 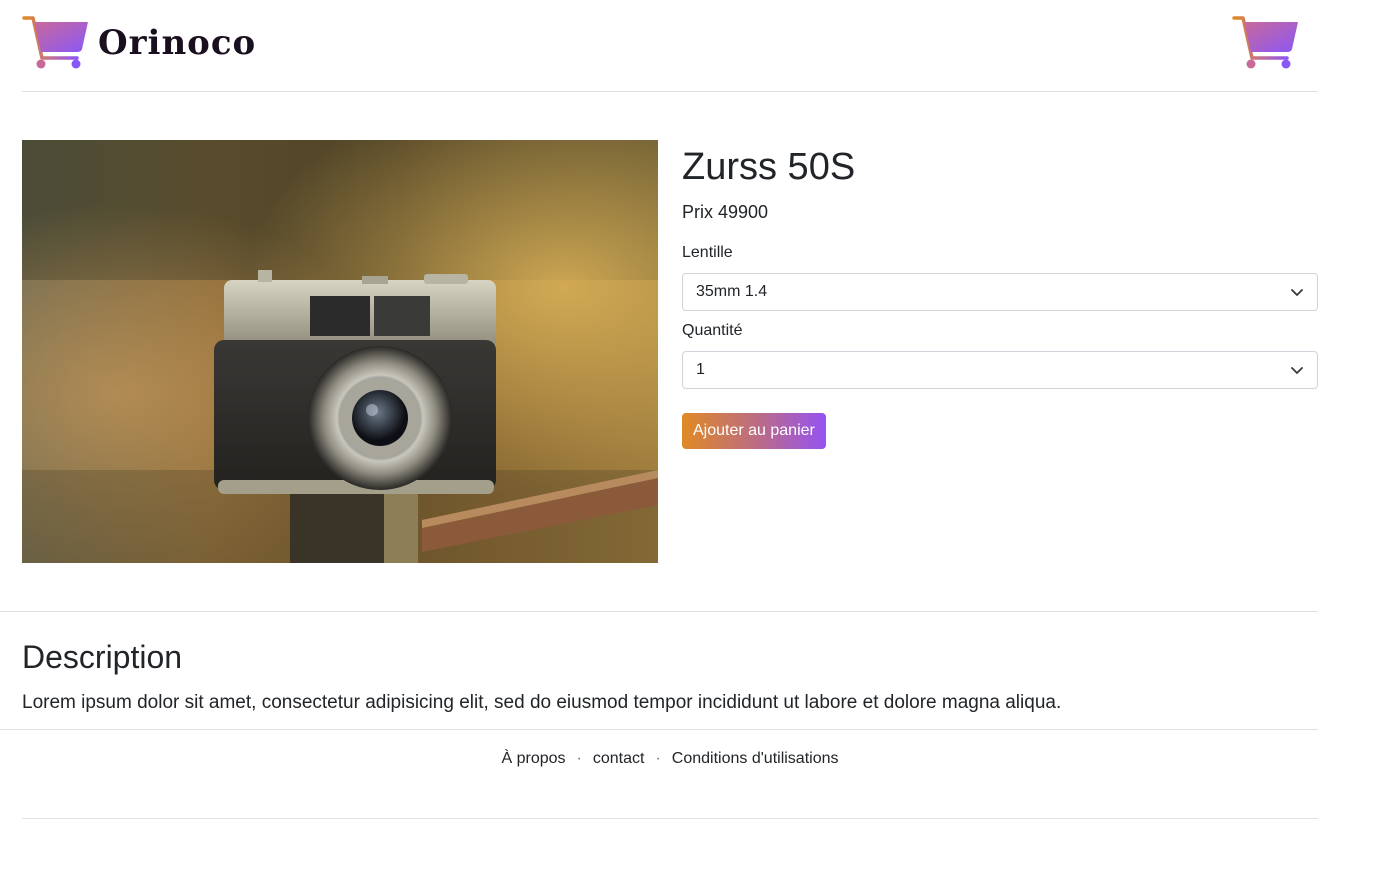 What do you see at coordinates (619, 758) in the screenshot?
I see `footer-link-contact: contact` at bounding box center [619, 758].